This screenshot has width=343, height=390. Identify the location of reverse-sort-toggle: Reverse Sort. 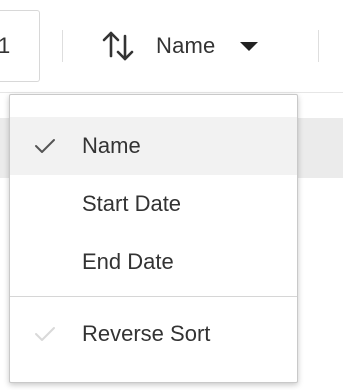
(153, 334).